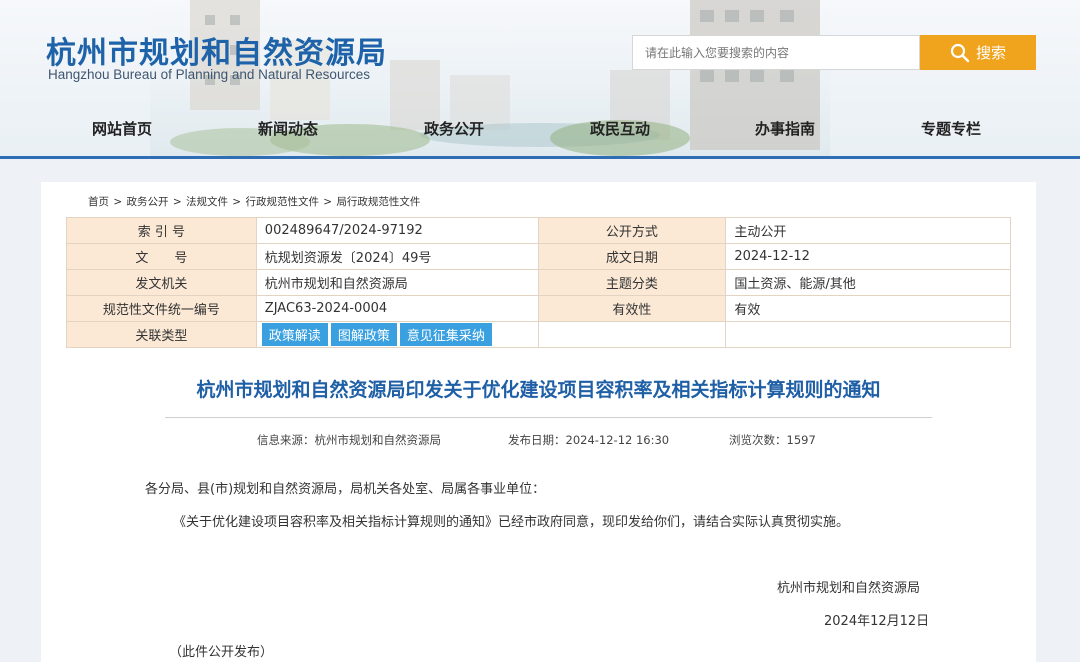  What do you see at coordinates (951, 128) in the screenshot?
I see `nav-item-special-topics: 专题专栏` at bounding box center [951, 128].